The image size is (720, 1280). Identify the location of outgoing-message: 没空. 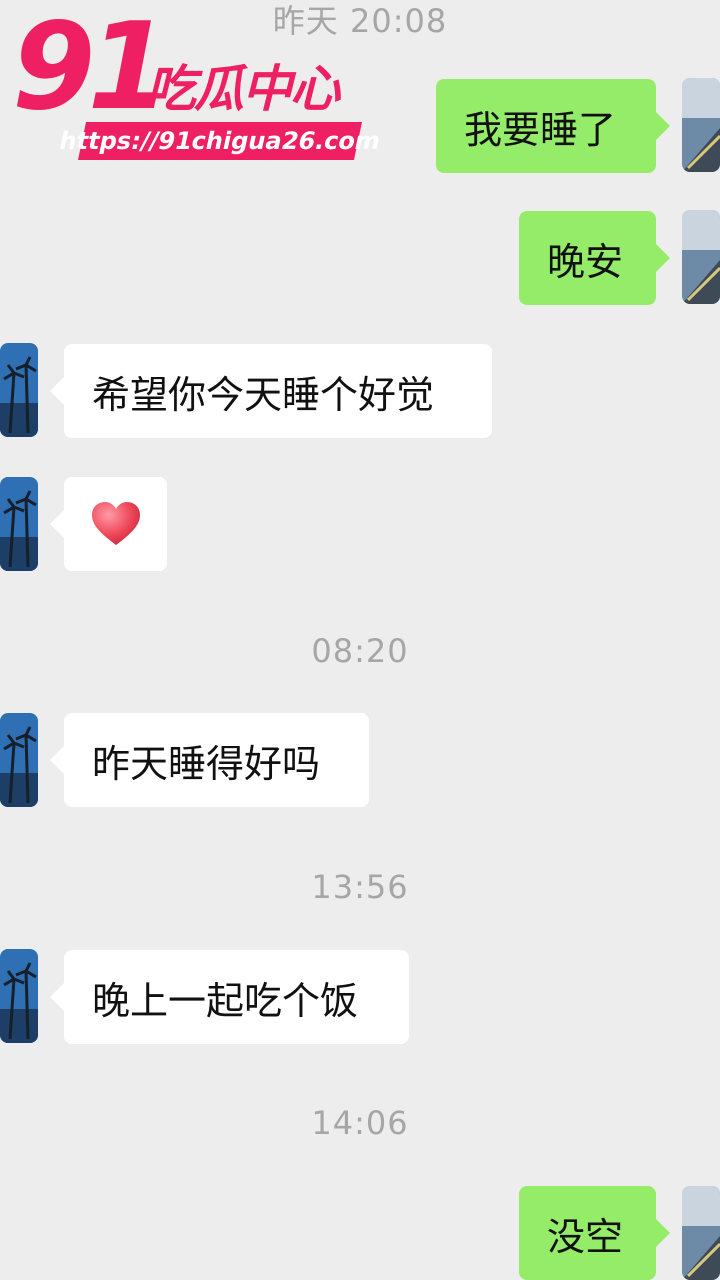
(594, 1233).